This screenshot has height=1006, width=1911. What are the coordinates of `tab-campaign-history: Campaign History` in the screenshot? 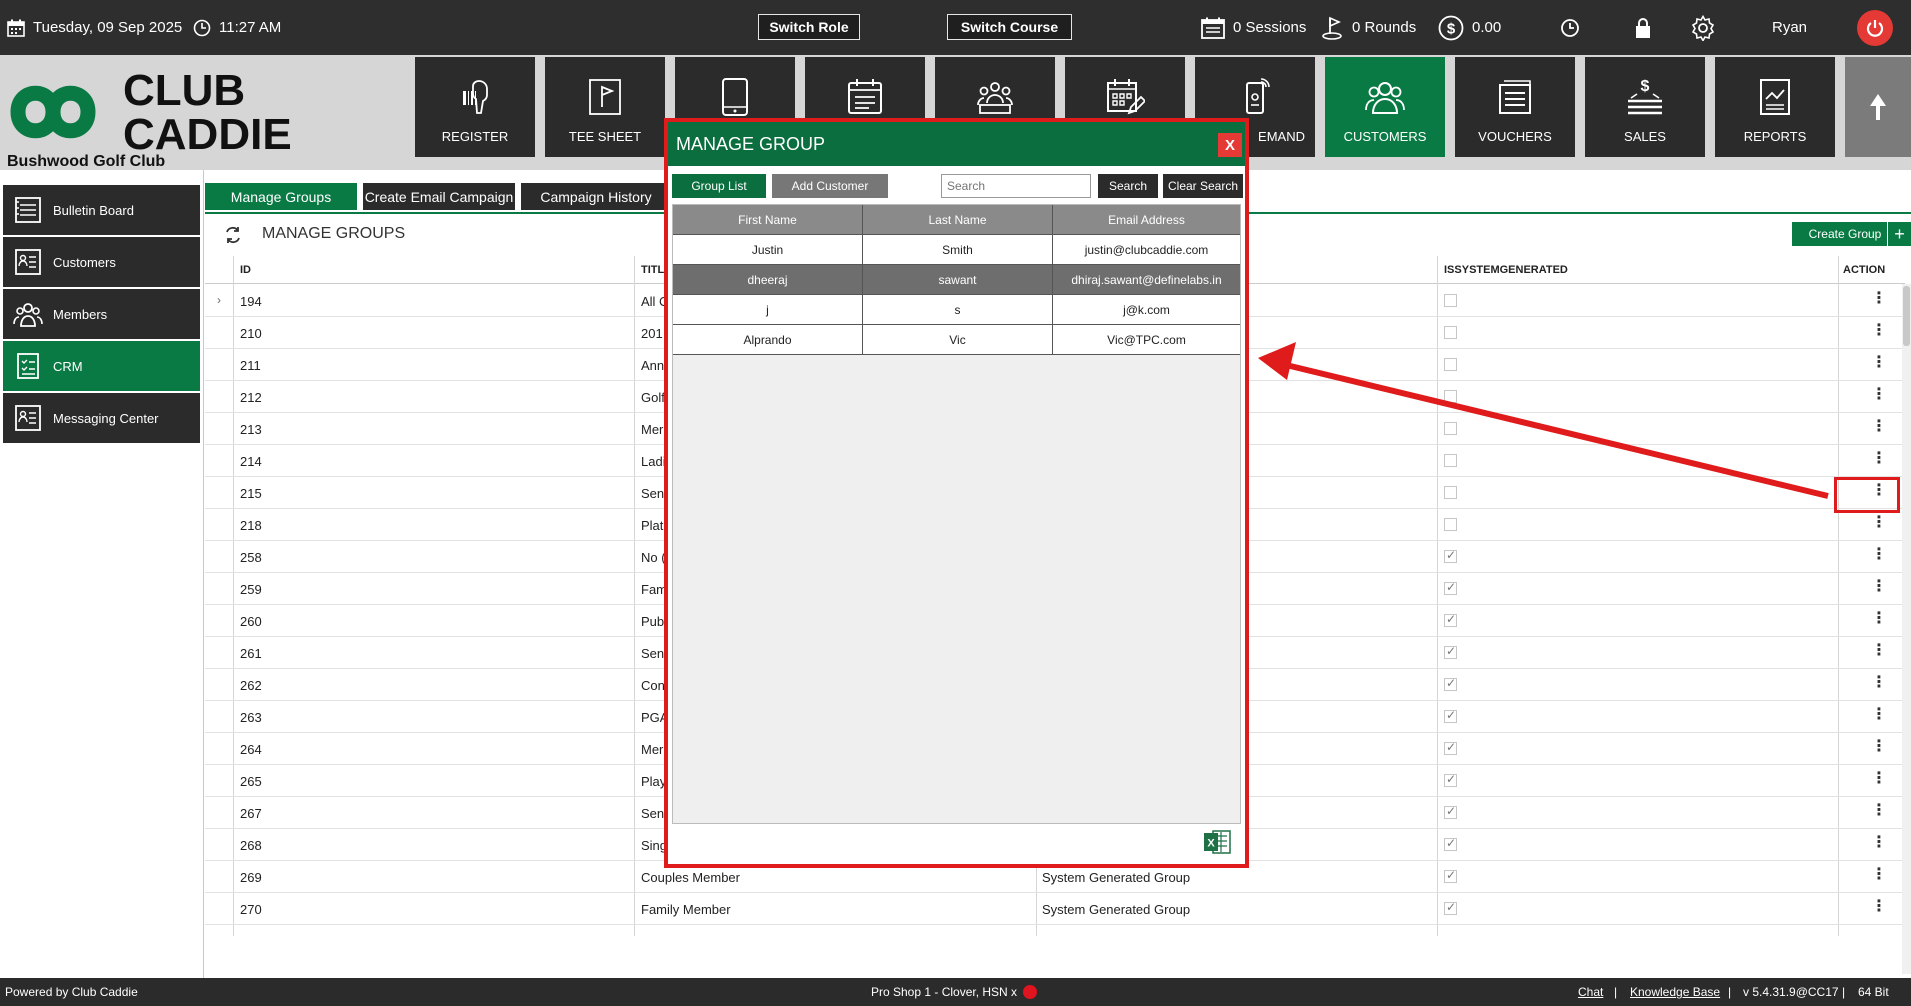 It's located at (596, 196).